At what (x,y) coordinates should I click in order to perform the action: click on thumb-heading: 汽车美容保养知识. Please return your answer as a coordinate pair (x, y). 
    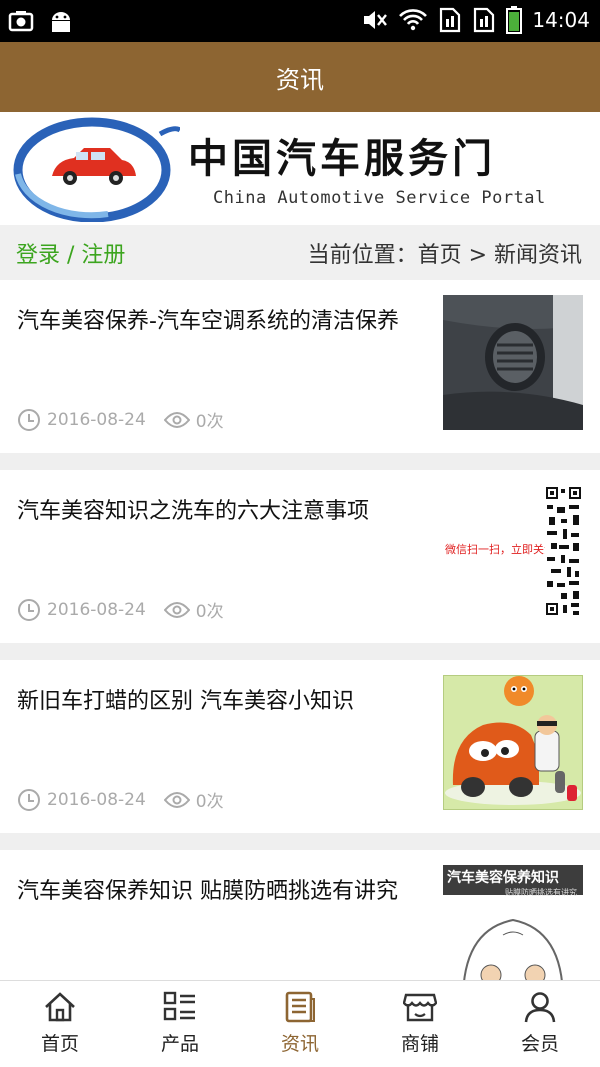
    Looking at the image, I should click on (503, 878).